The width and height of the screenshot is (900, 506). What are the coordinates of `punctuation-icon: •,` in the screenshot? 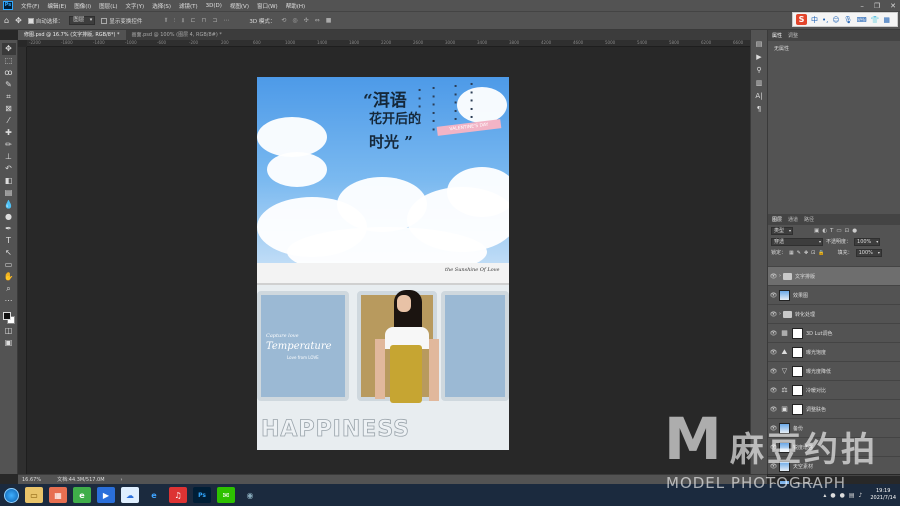 It's located at (825, 20).